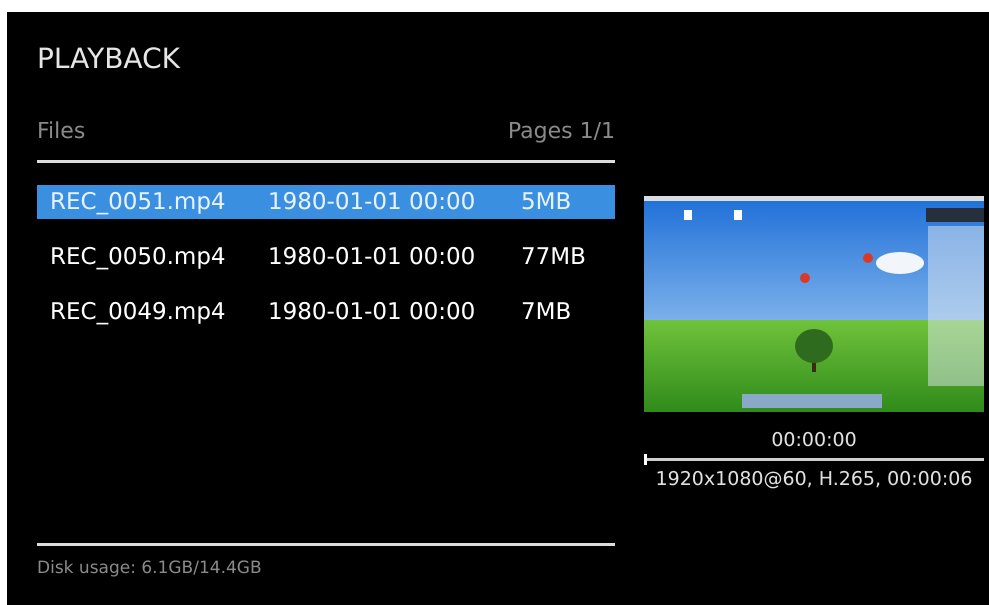 This screenshot has height=605, width=989. I want to click on page-indicator: Pages 1/1, so click(561, 132).